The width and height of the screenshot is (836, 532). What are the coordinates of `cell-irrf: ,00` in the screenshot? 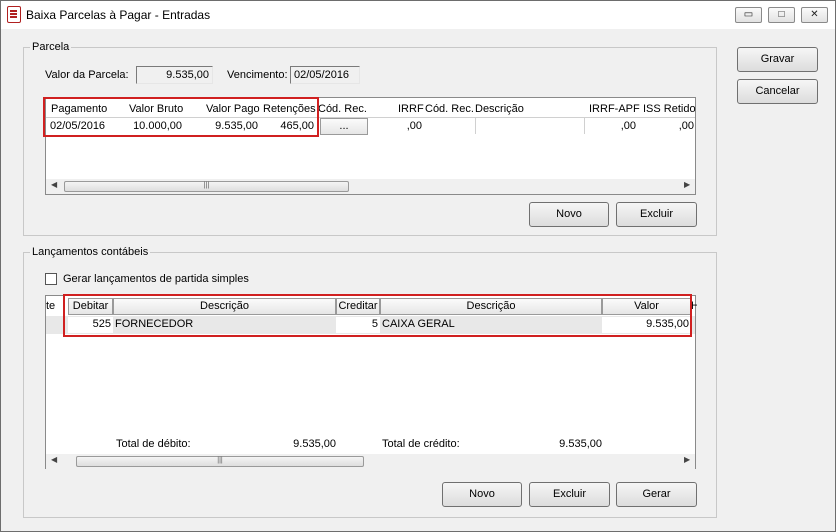 It's located at (400, 127).